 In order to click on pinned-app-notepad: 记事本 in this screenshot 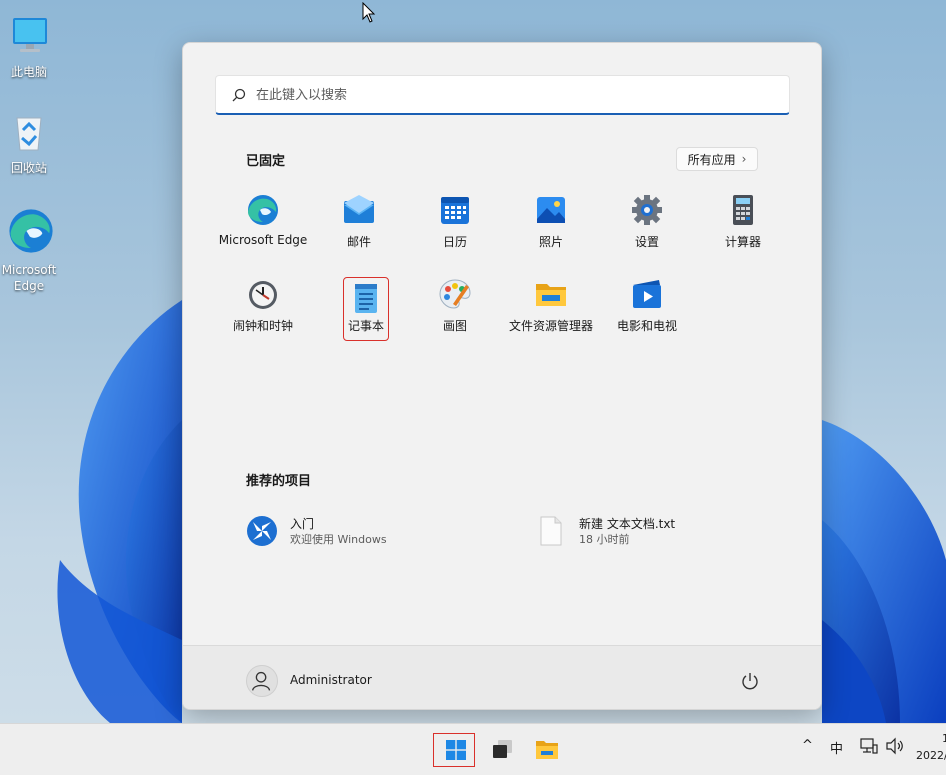, I will do `click(366, 309)`.